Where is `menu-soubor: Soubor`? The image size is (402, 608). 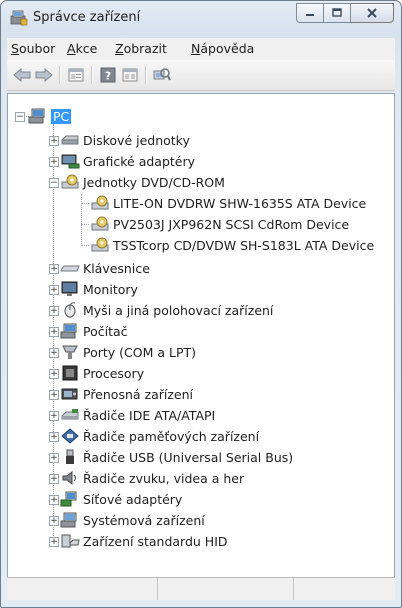 menu-soubor: Soubor is located at coordinates (33, 48).